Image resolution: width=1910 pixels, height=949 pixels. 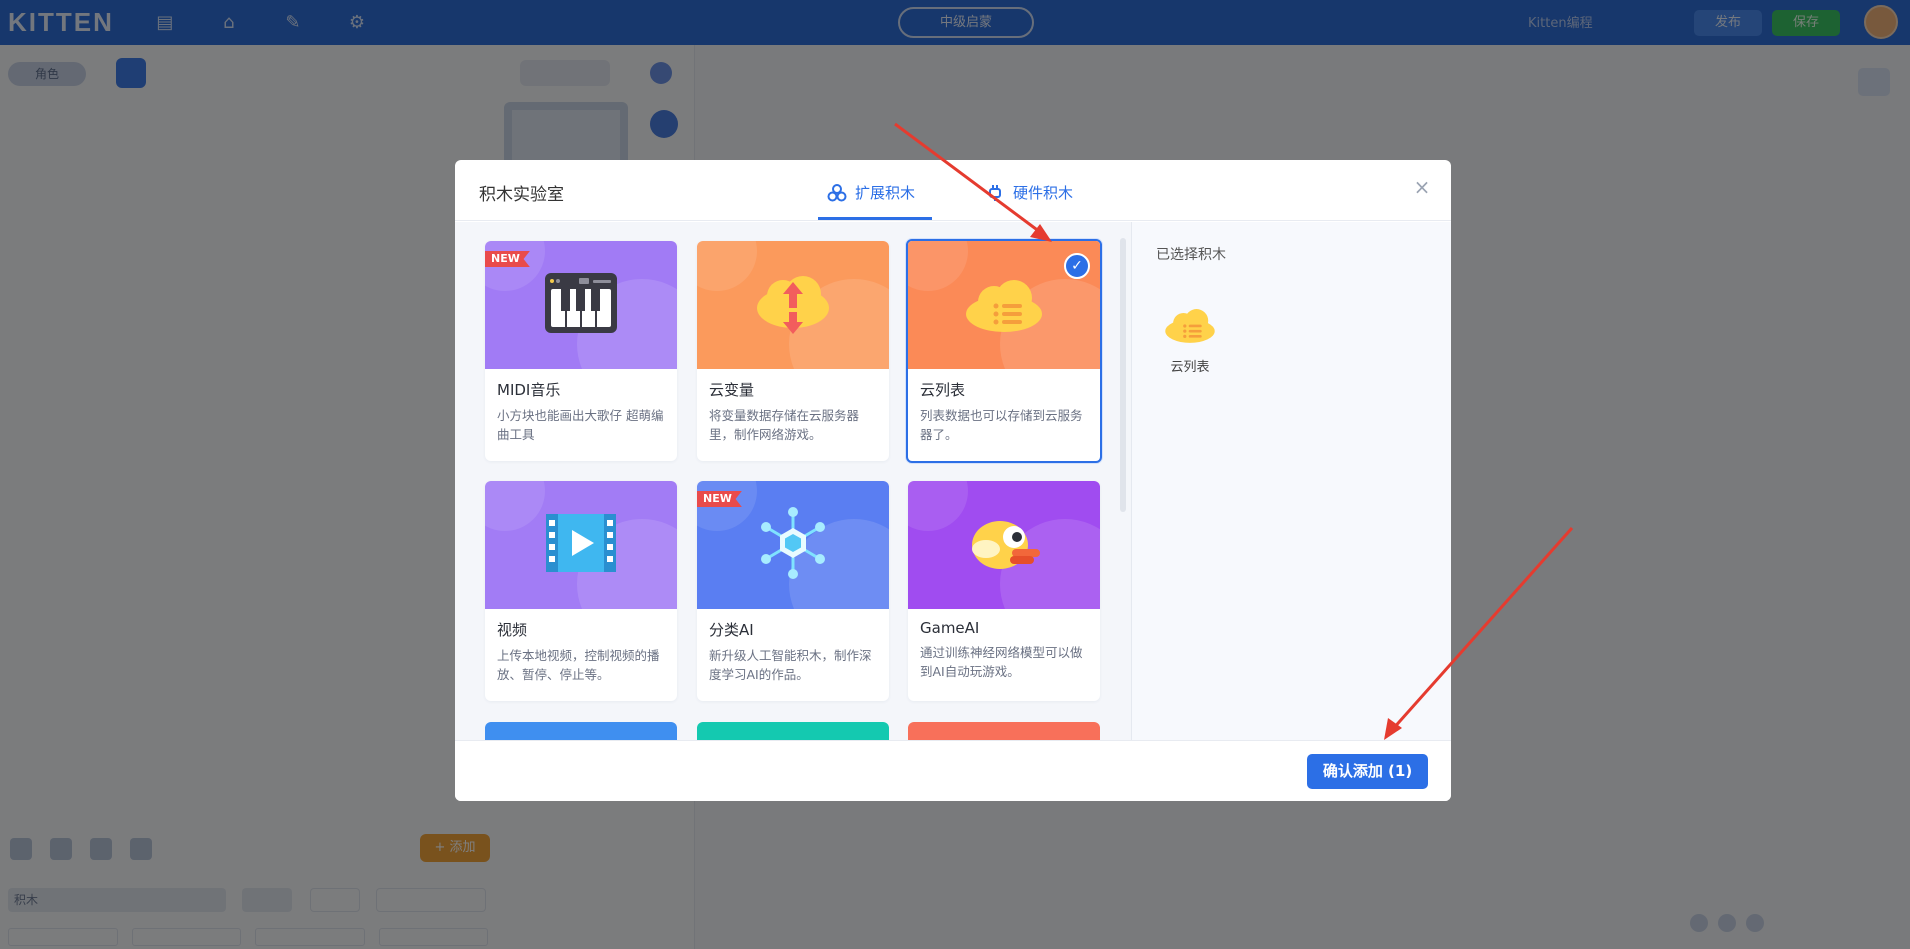 I want to click on extension-card-video: 视频 上传本地视频，控制视频的播放、暂停、停止等。, so click(x=581, y=591).